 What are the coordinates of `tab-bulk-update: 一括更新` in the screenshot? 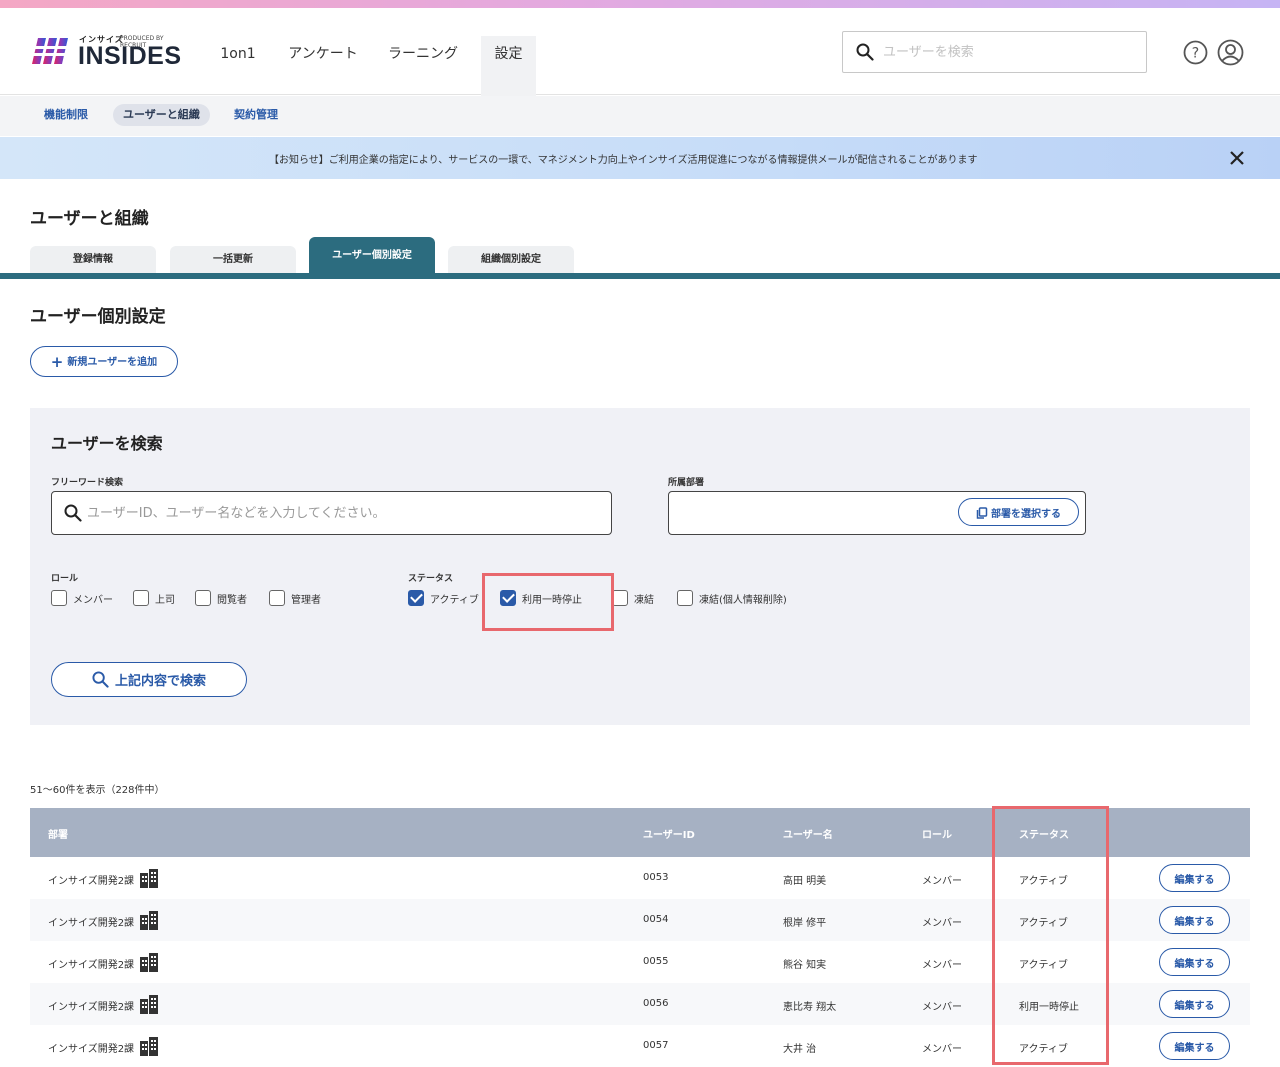 It's located at (233, 260).